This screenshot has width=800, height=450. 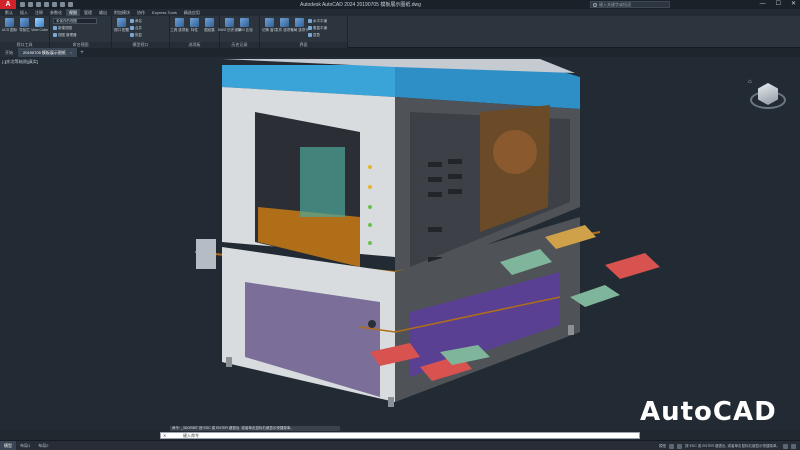 I want to click on ribbon-tab: 输出, so click(x=103, y=12).